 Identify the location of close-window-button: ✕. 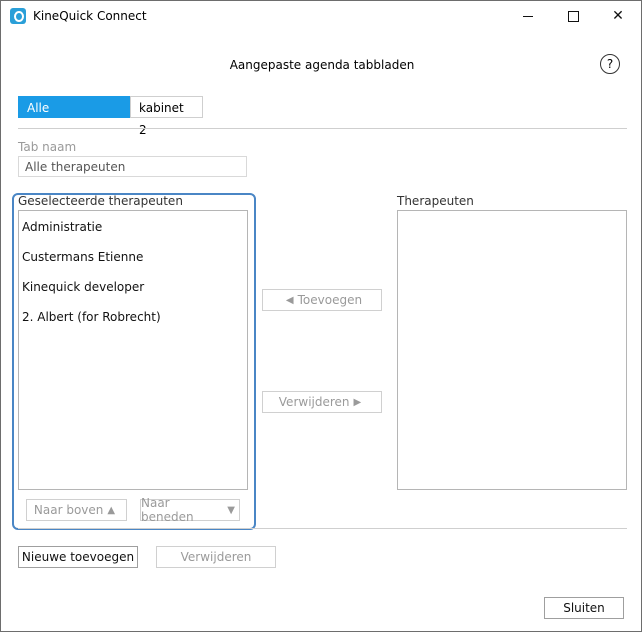
(618, 16).